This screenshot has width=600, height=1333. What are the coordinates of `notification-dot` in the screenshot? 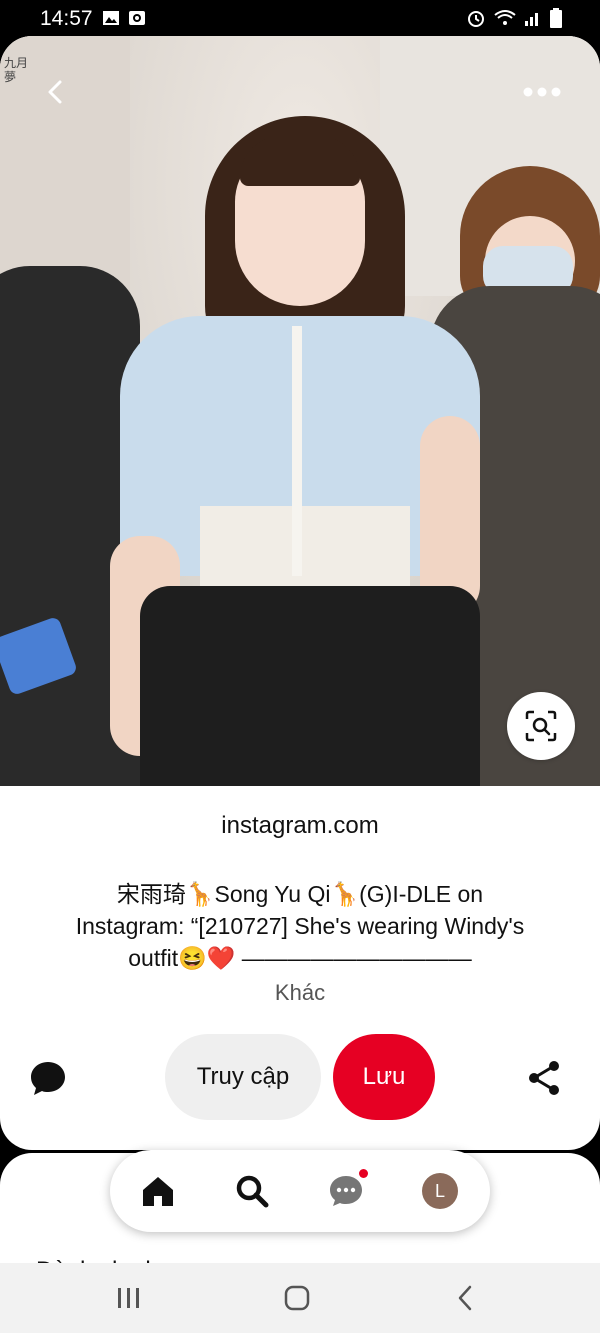 It's located at (363, 1173).